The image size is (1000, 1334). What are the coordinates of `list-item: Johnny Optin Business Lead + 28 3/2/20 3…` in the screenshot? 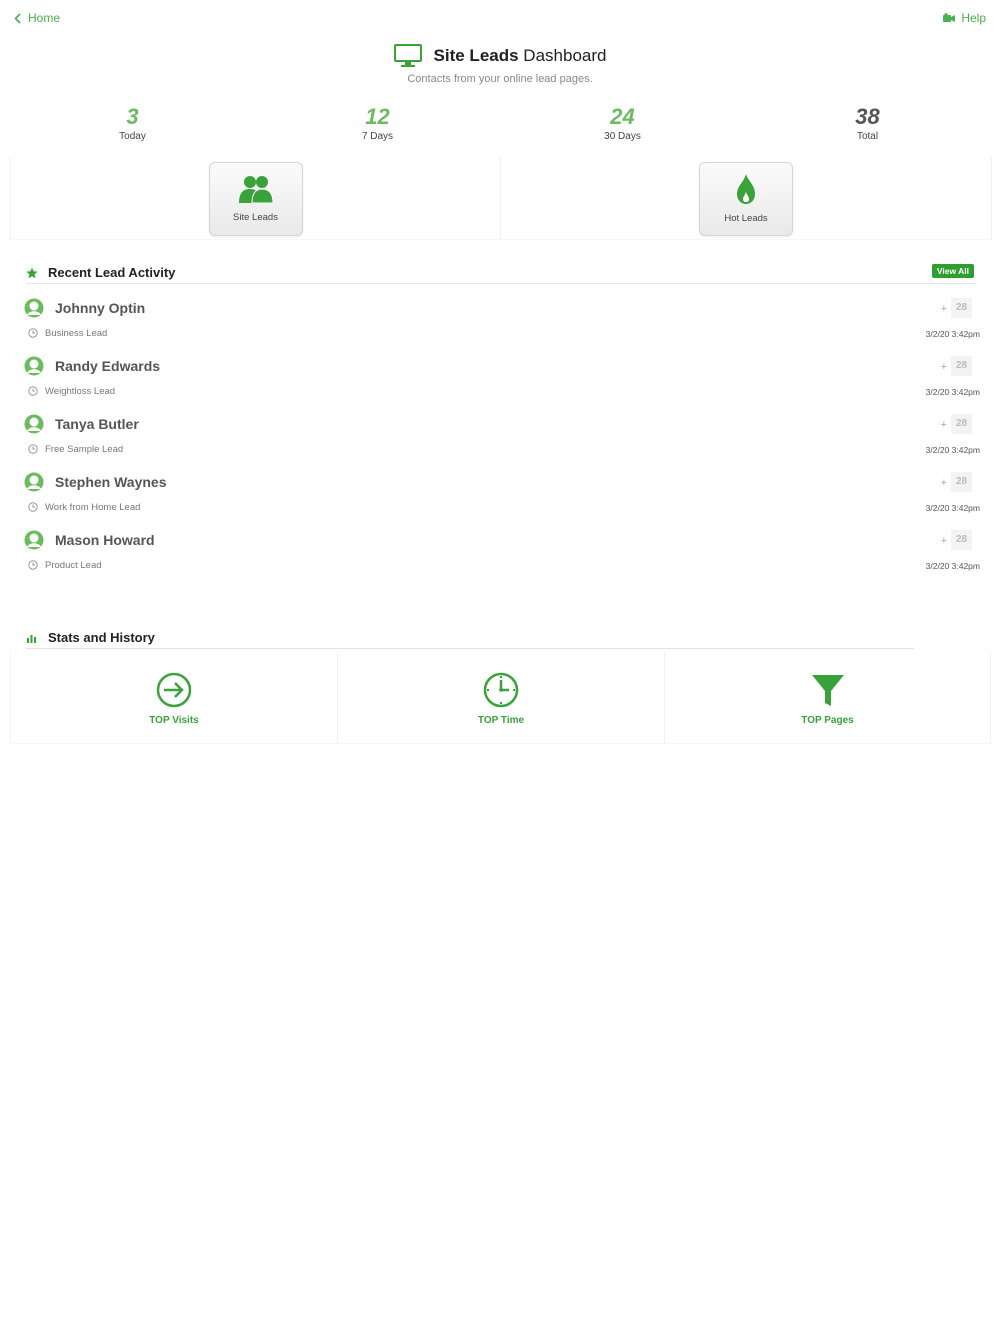 It's located at (502, 325).